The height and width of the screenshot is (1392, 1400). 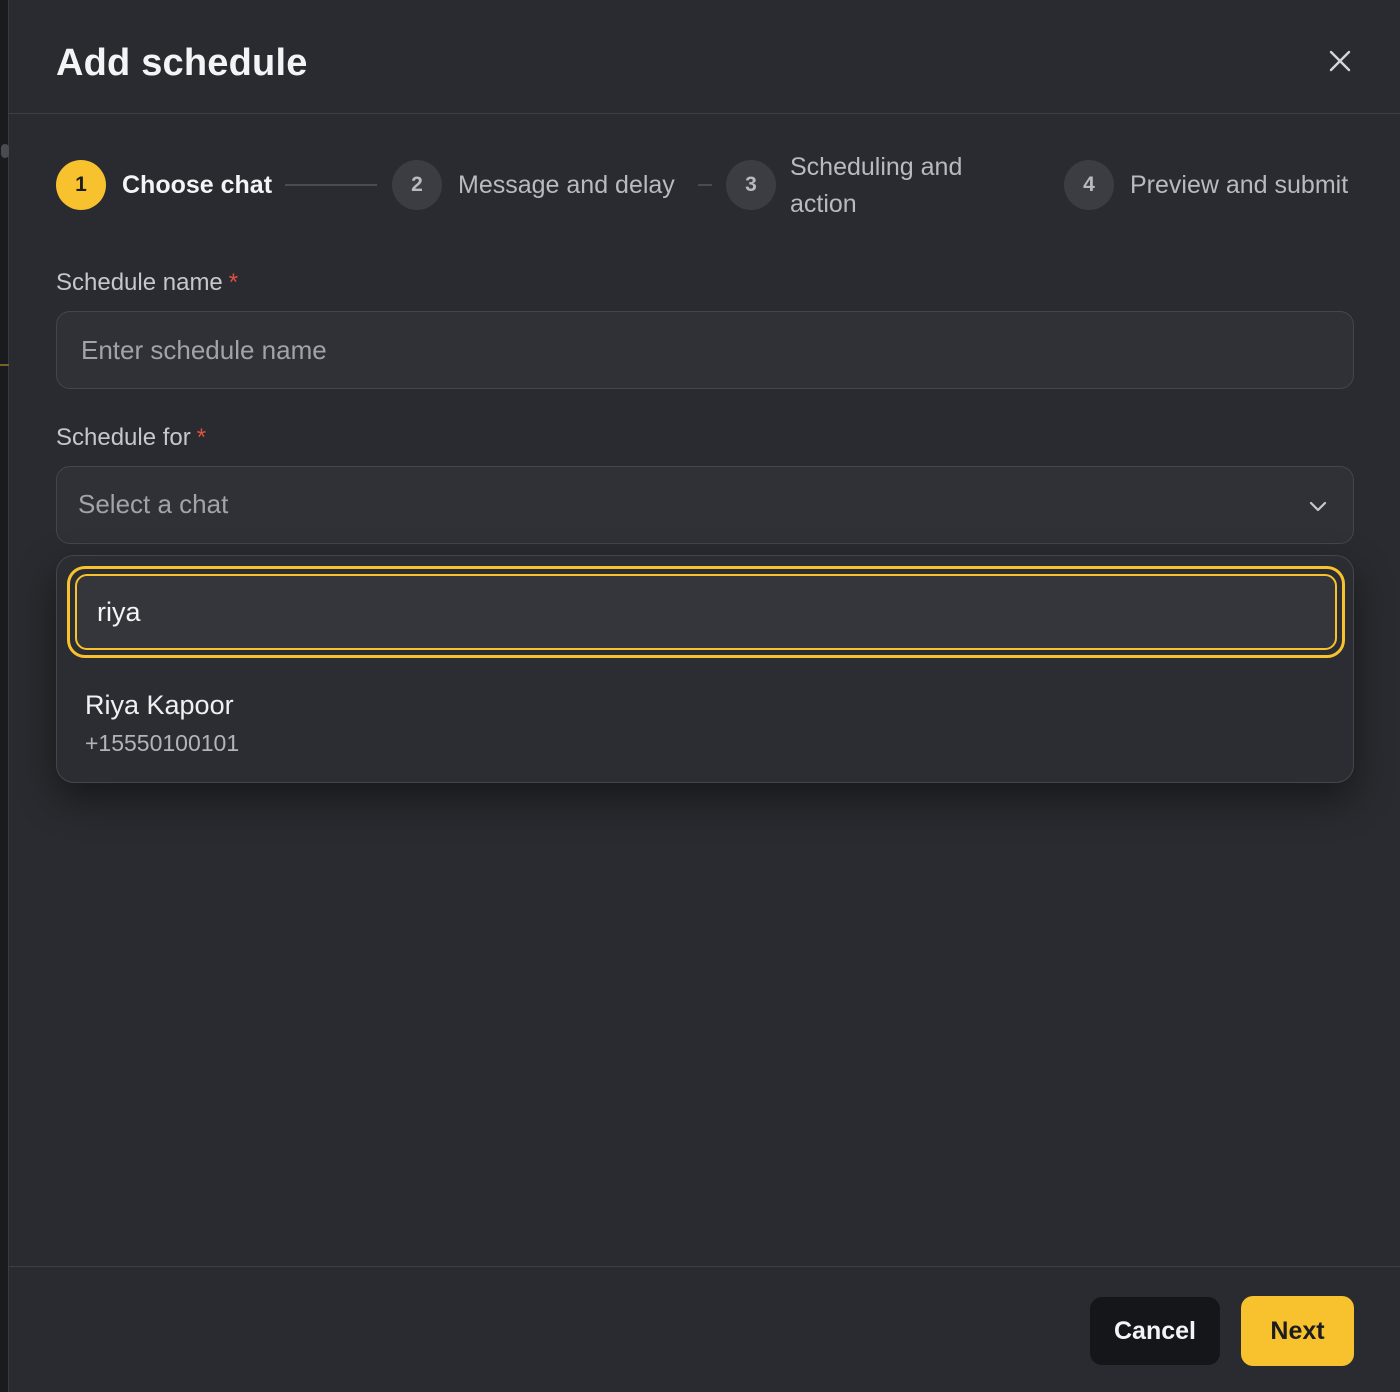 I want to click on background-indicator, so click(x=5, y=151).